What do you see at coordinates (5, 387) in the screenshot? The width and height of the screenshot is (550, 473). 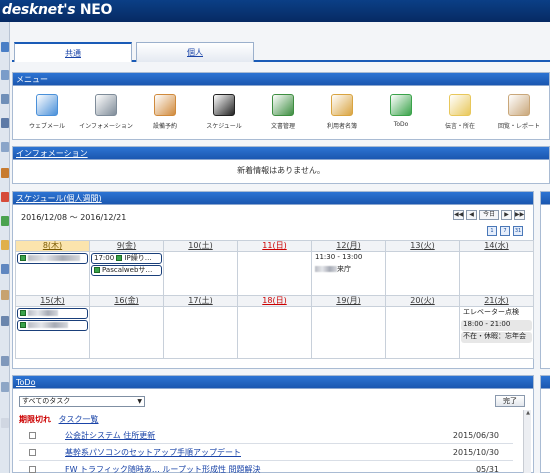 I see `toolbar-help-icon` at bounding box center [5, 387].